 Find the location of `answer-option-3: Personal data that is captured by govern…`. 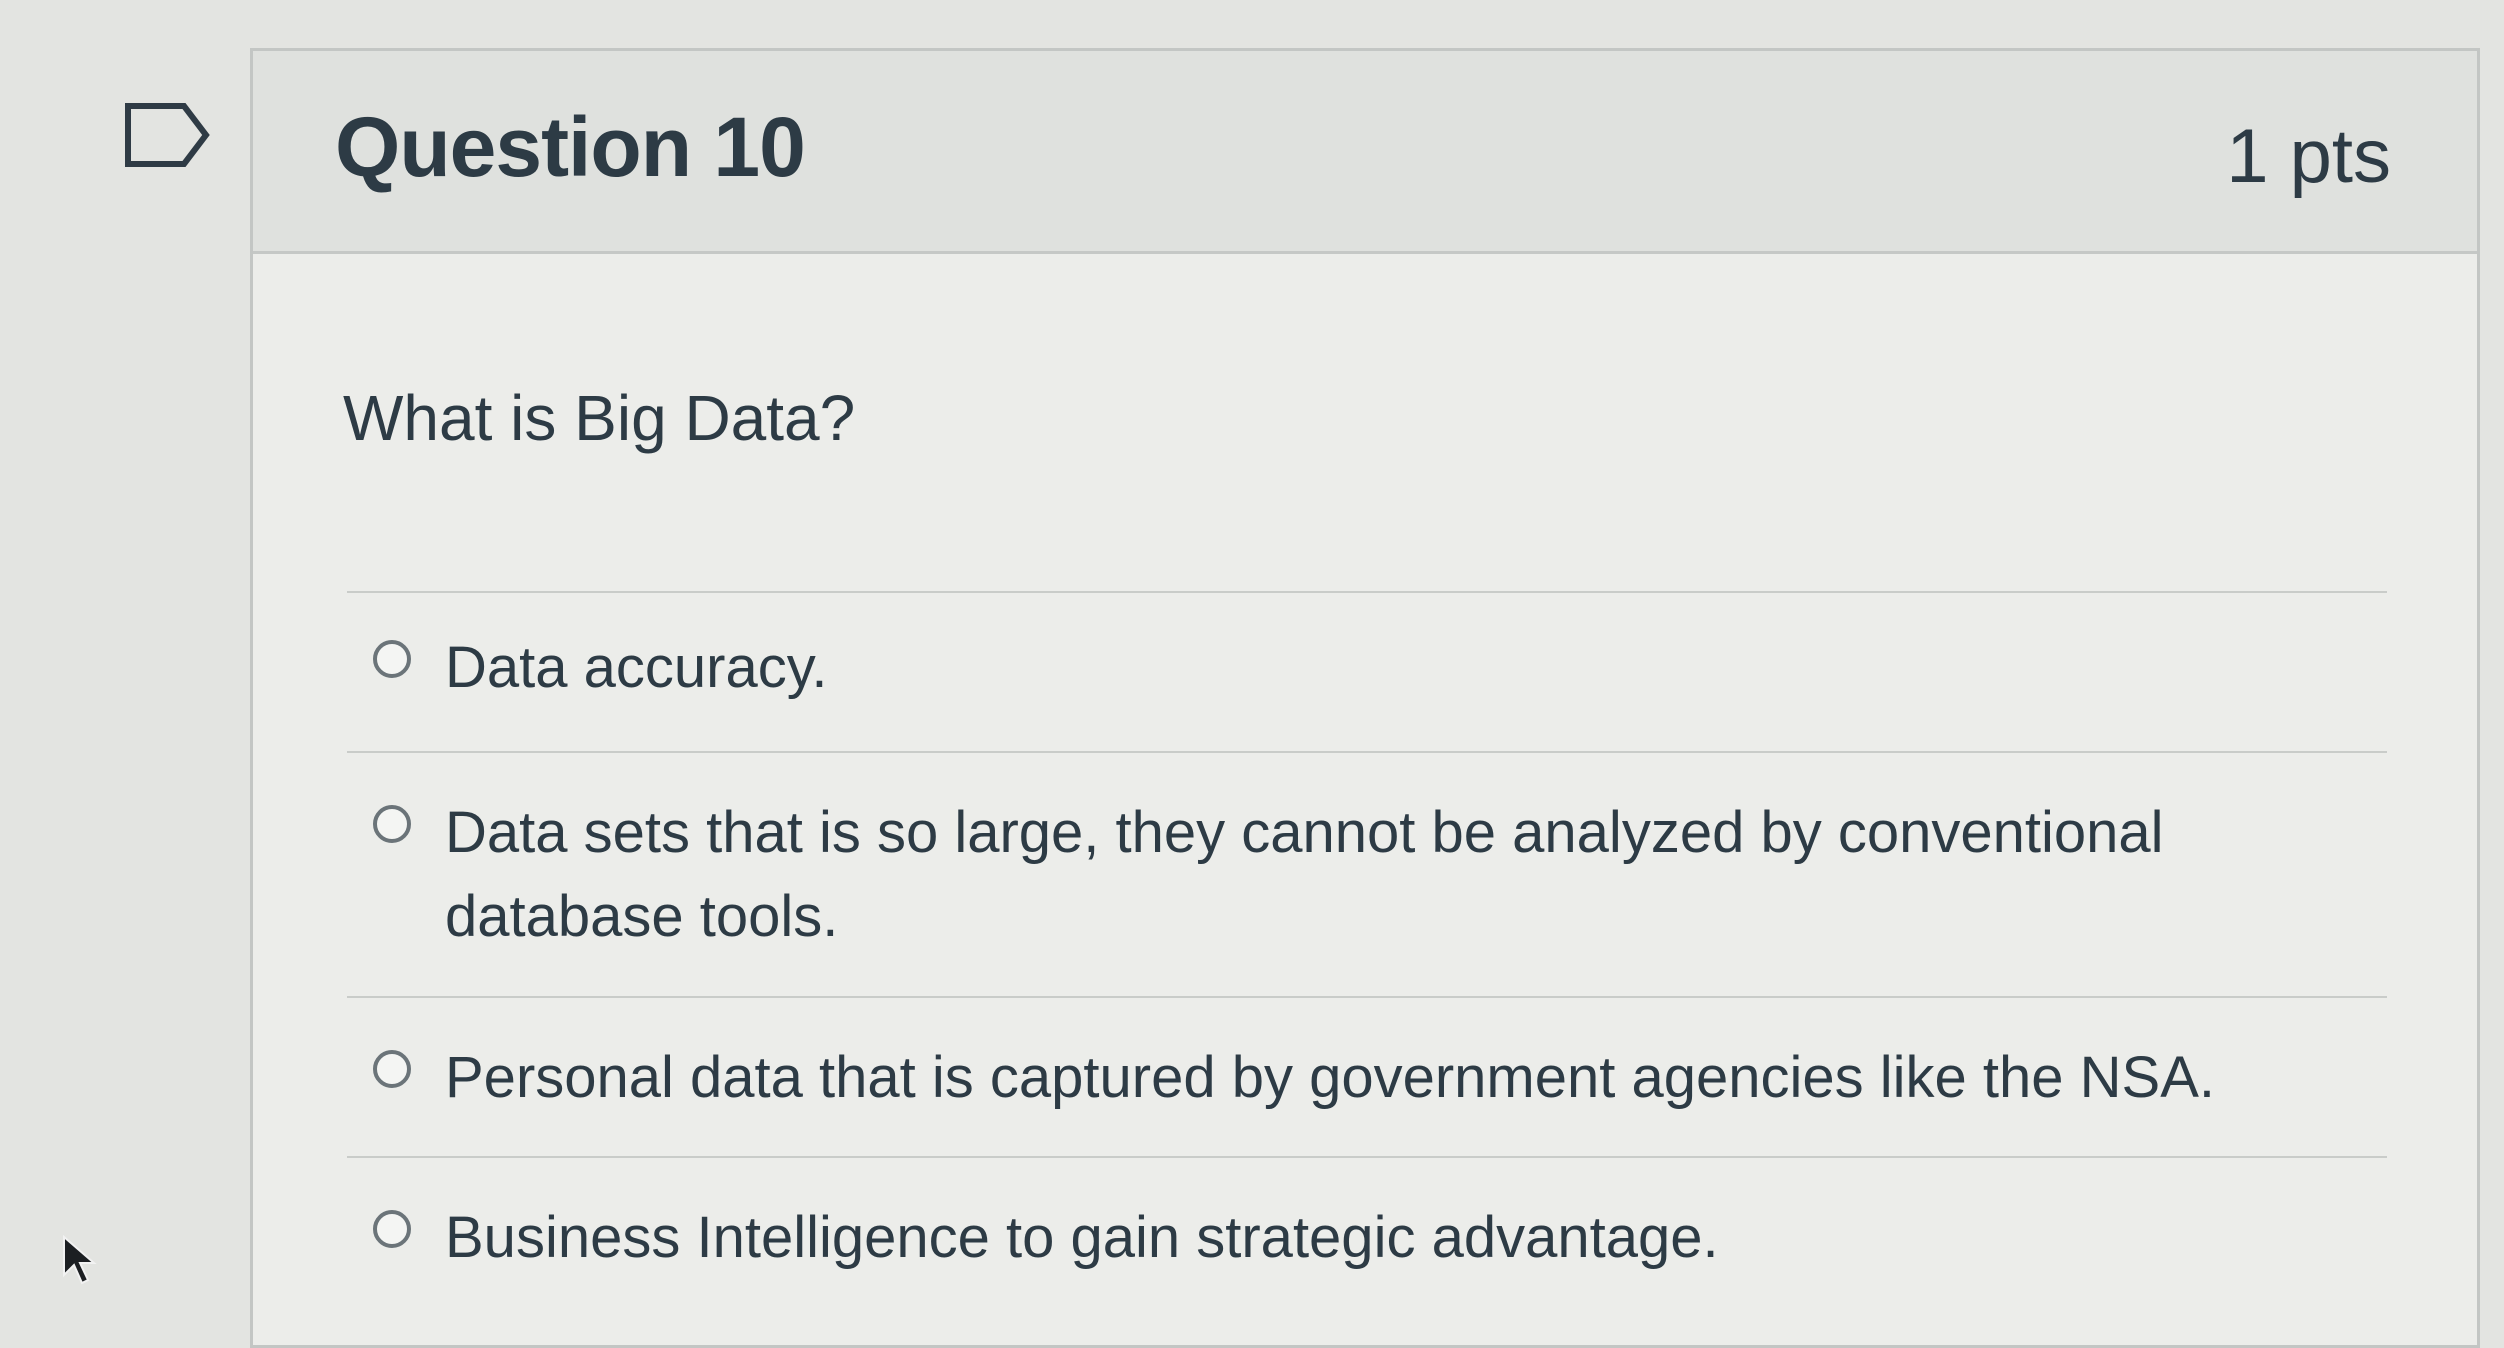

answer-option-3: Personal data that is captured by govern… is located at coordinates (1325, 1078).